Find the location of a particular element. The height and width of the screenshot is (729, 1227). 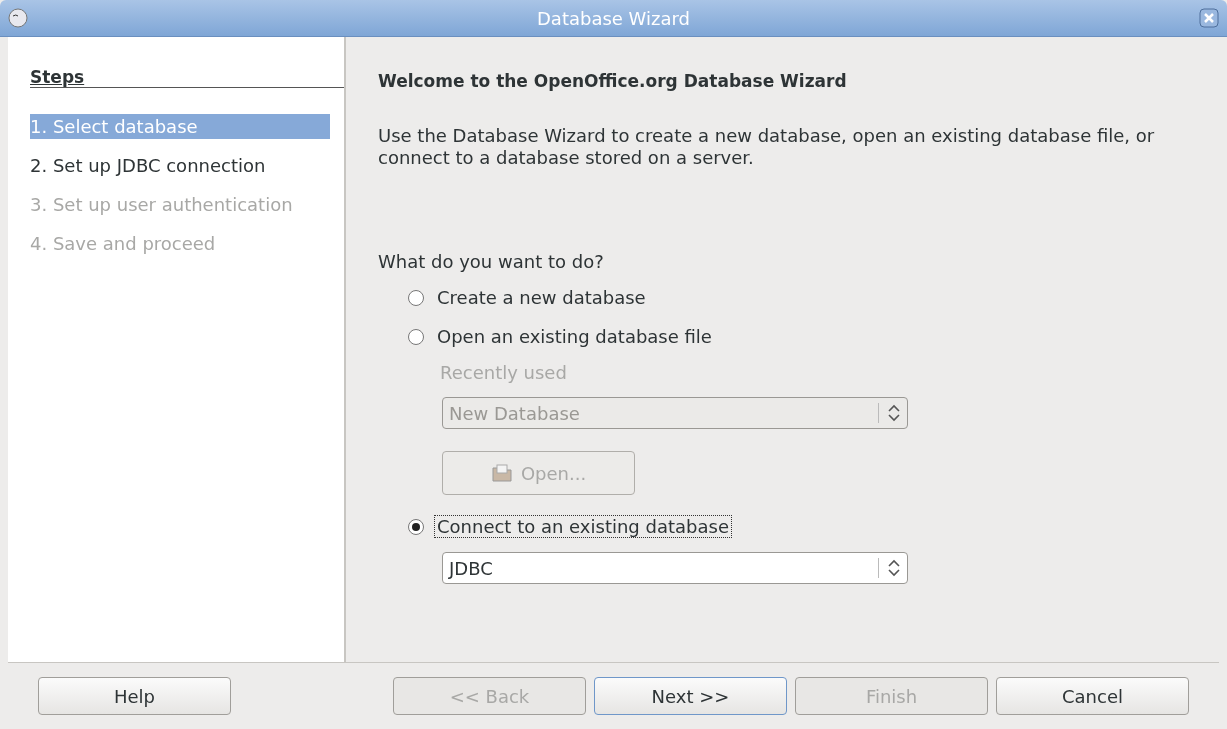

dialog-button: Next >> is located at coordinates (690, 696).